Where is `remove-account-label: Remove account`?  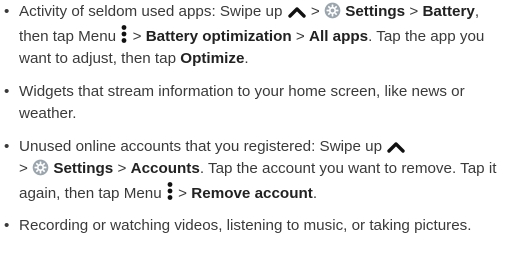
remove-account-label: Remove account is located at coordinates (252, 193).